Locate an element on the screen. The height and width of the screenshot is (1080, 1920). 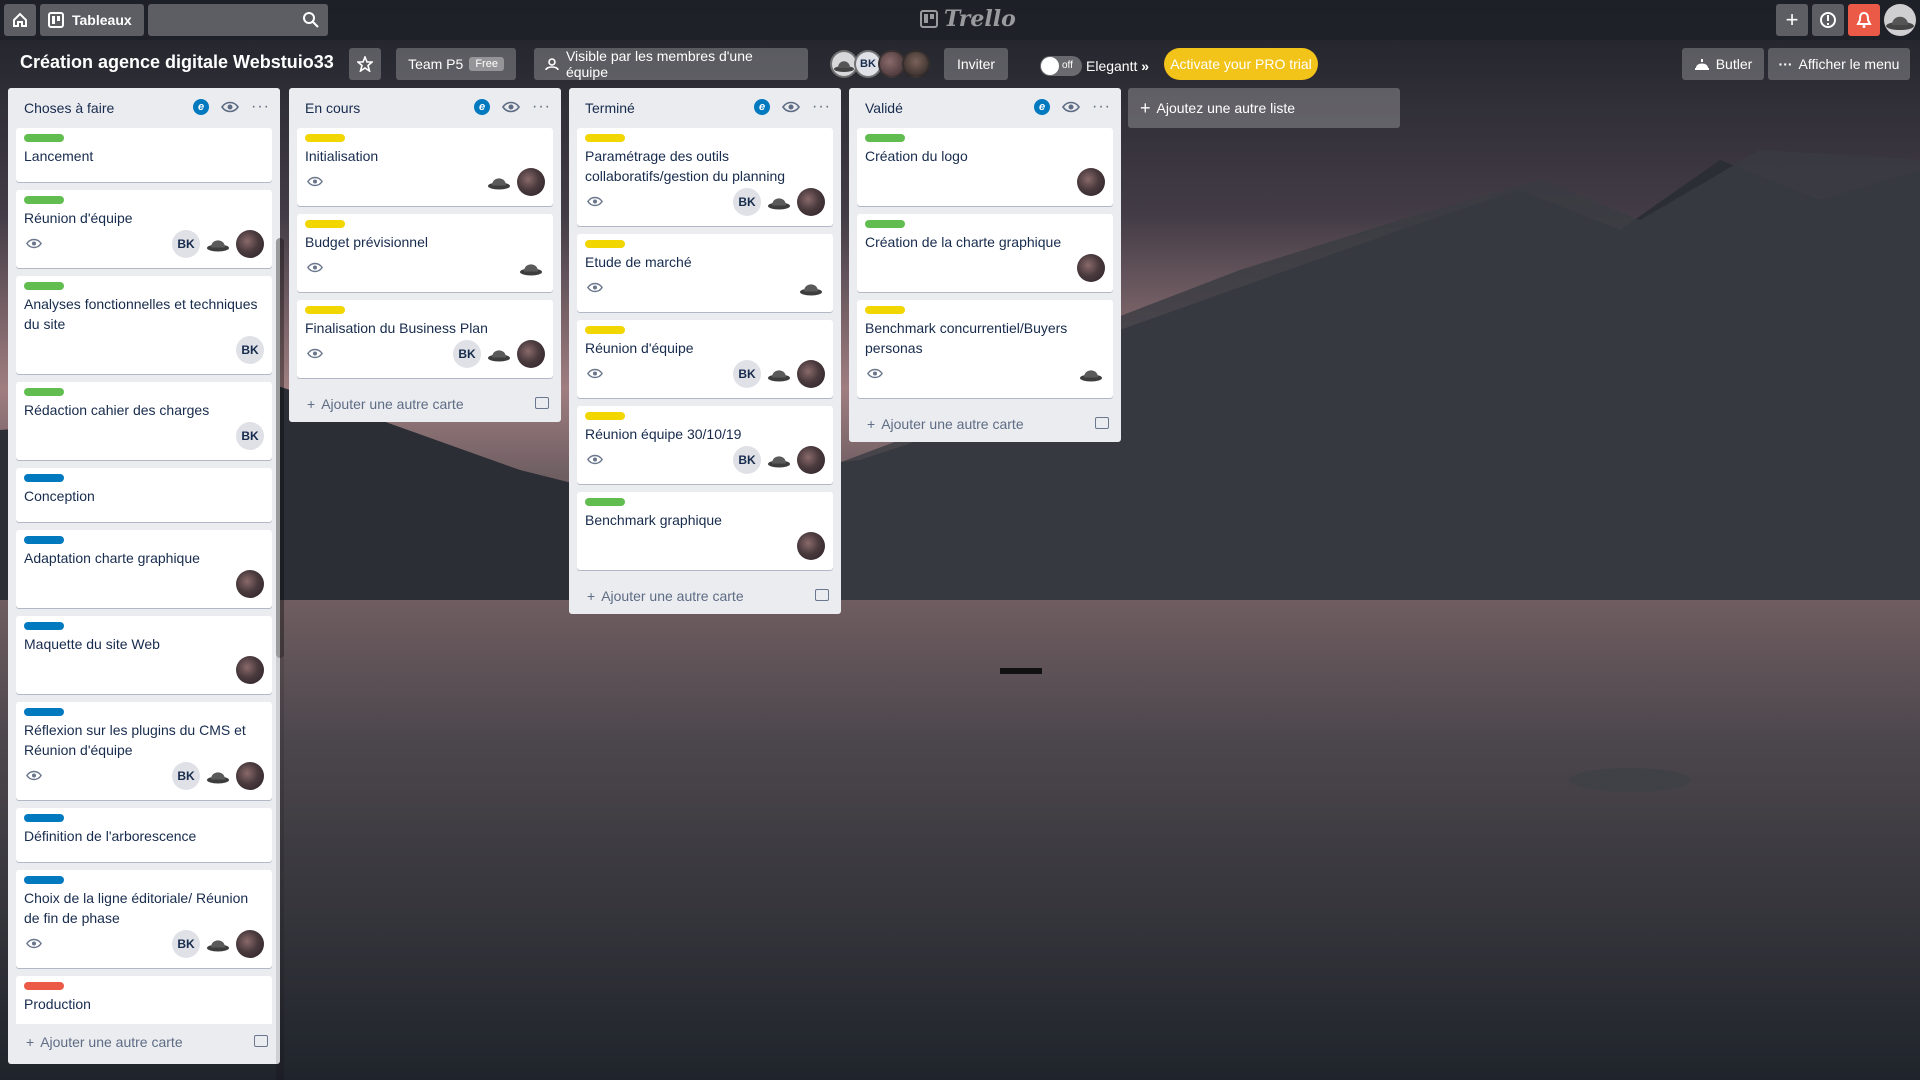
list-header: Validé e ··· is located at coordinates (985, 108).